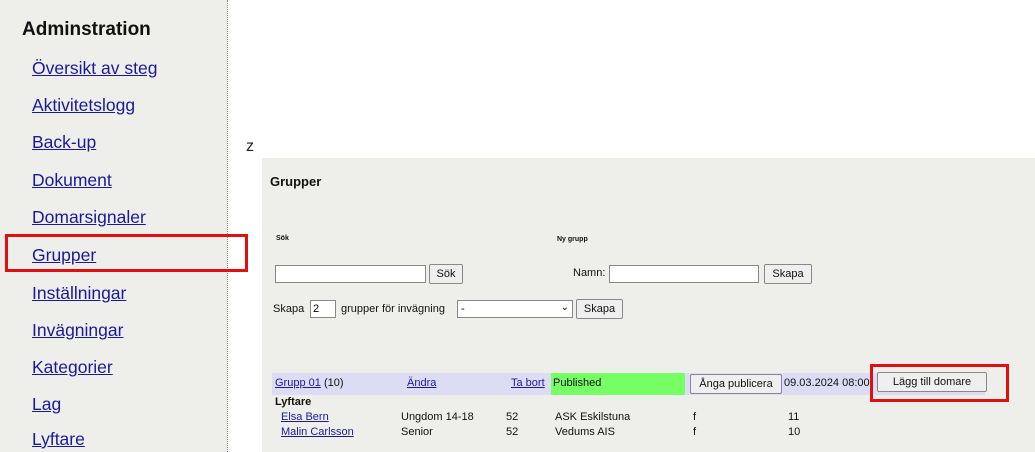 This screenshot has width=1035, height=452. I want to click on bulk-prefix-label: Skapa, so click(289, 309).